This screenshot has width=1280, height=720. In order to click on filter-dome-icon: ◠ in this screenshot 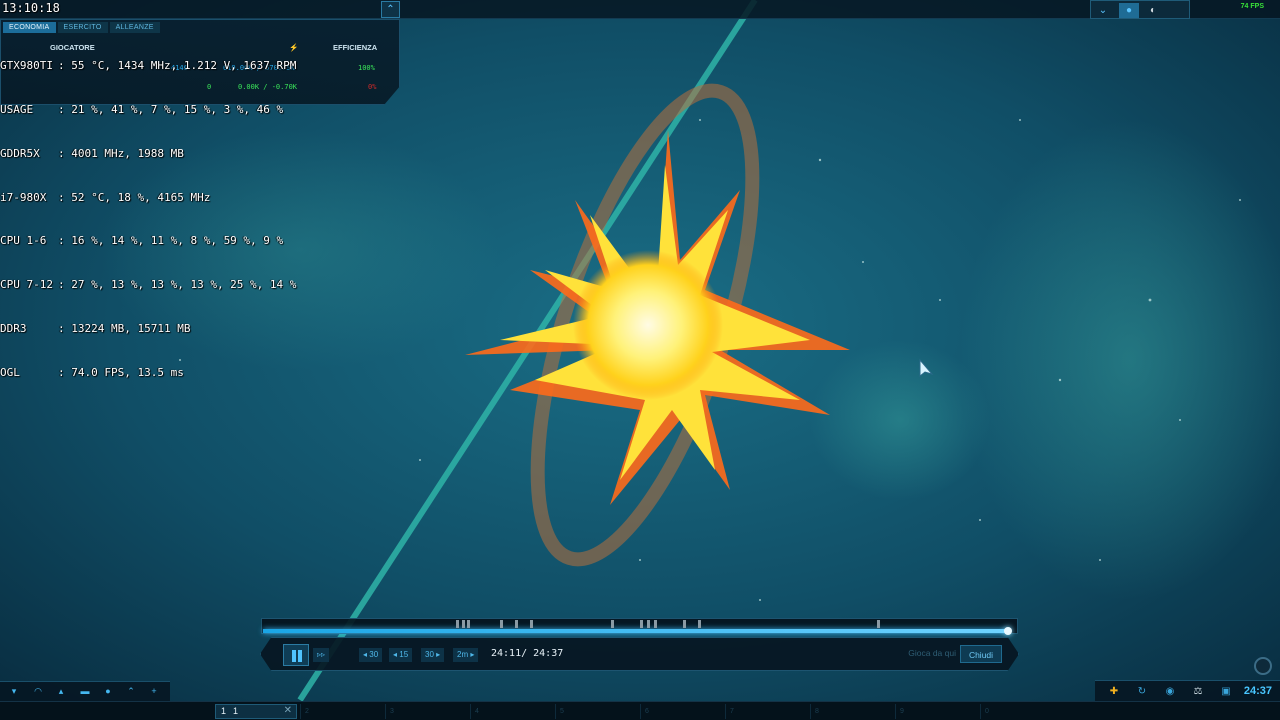, I will do `click(38, 691)`.